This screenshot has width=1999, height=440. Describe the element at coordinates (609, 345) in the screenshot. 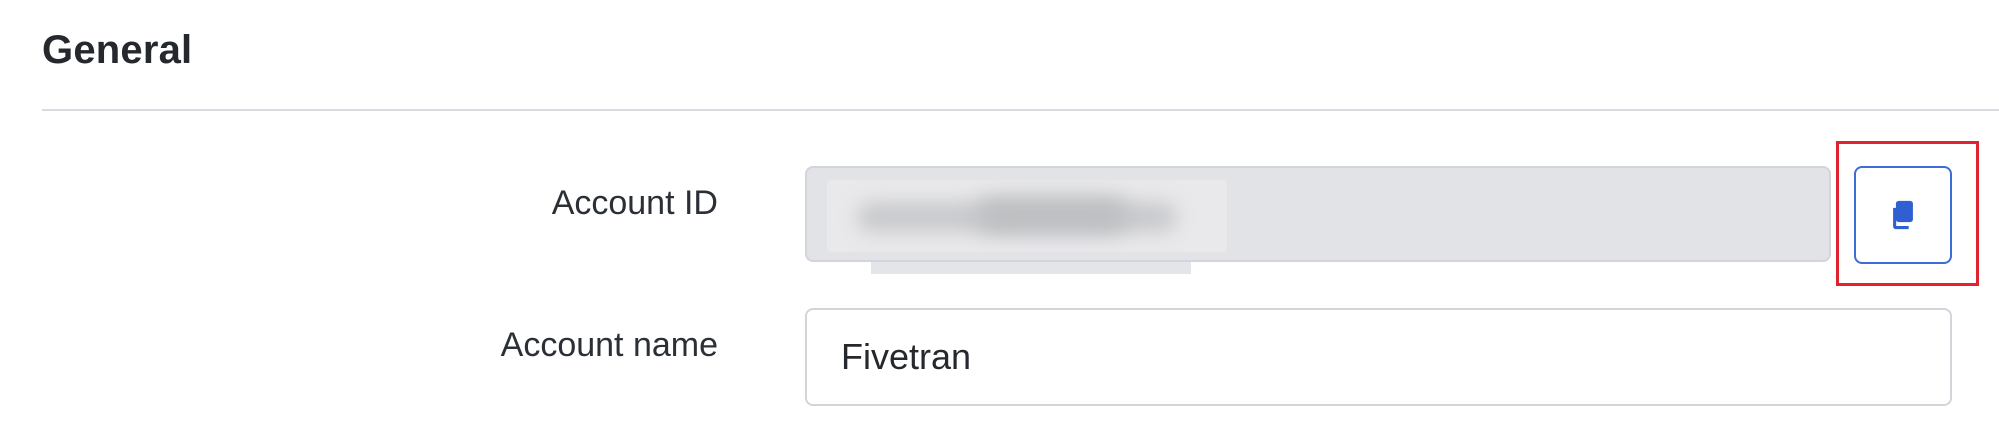

I see `account-name-label: Account name` at that location.